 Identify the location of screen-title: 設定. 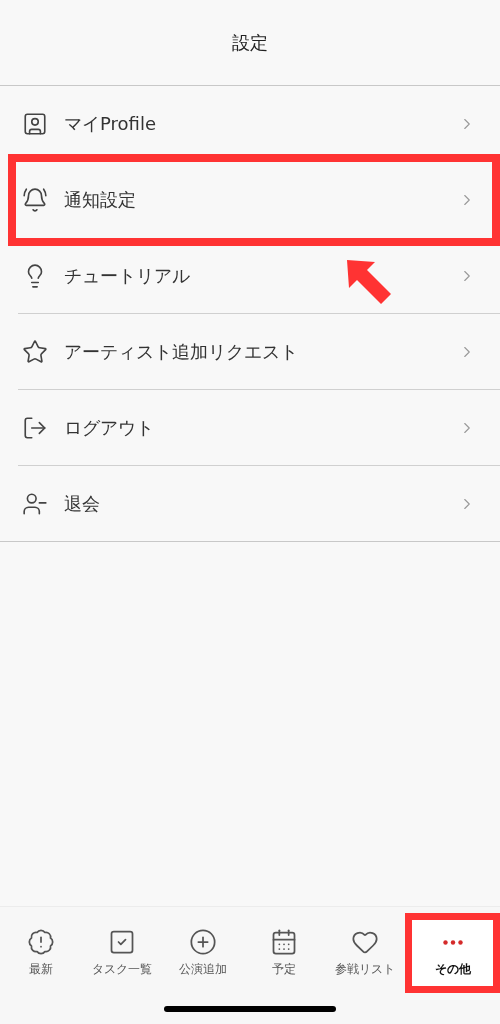
(250, 43).